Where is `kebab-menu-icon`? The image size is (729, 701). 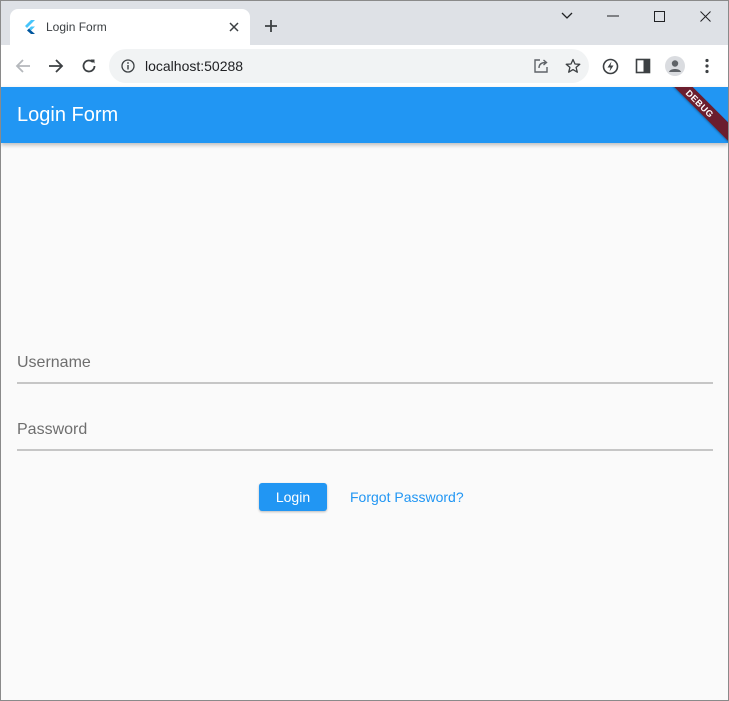 kebab-menu-icon is located at coordinates (707, 66).